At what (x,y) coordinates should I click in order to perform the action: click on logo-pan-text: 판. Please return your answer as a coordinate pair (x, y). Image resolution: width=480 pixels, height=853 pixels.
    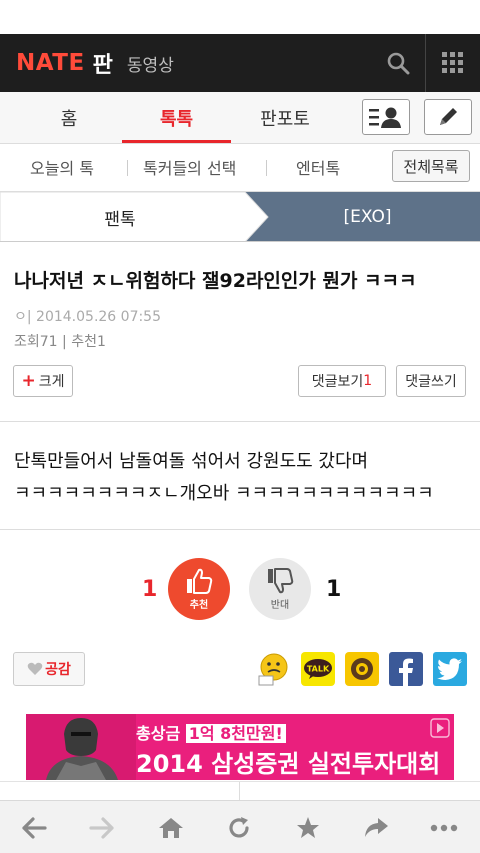
    Looking at the image, I should click on (102, 65).